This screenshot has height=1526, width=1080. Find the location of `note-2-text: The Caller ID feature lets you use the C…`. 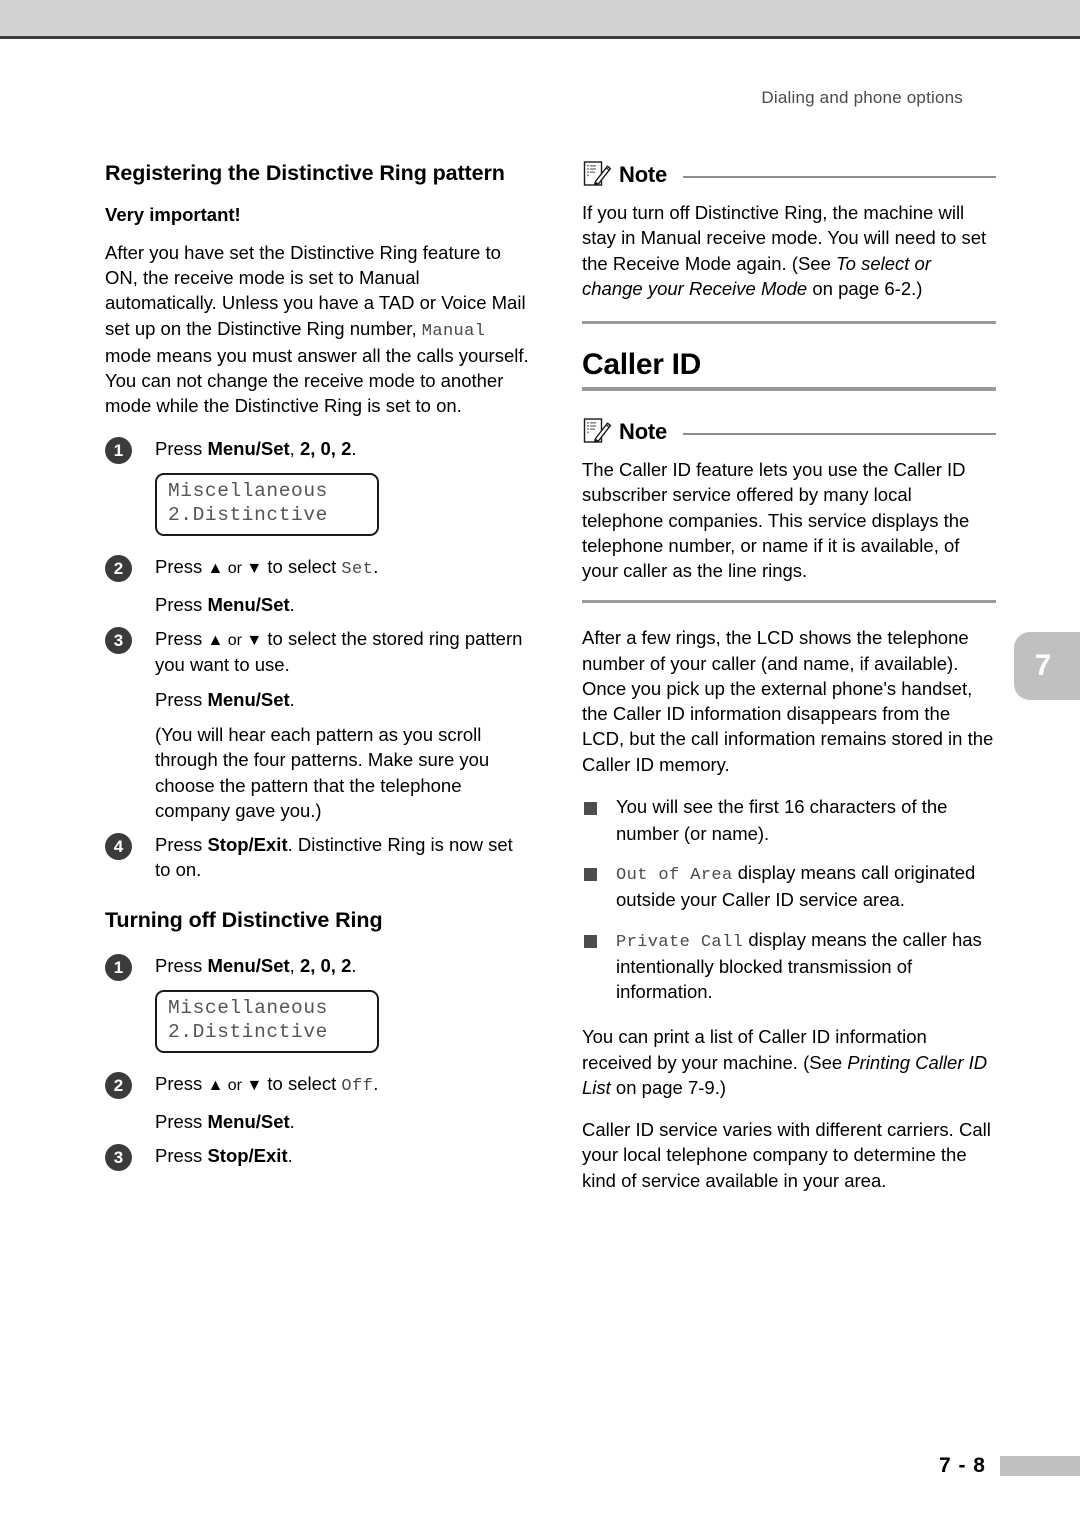

note-2-text: The Caller ID feature lets you use the C… is located at coordinates (776, 520).